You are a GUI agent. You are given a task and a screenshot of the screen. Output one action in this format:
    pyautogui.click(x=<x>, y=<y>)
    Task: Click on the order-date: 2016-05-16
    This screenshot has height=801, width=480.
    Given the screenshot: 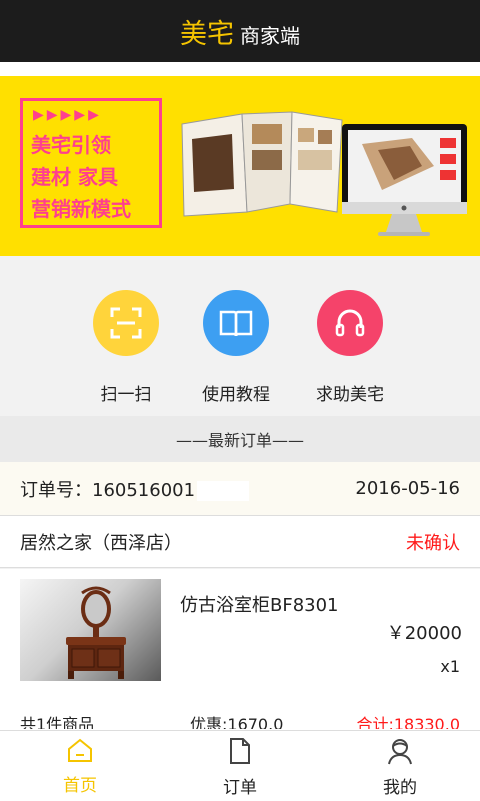 What is the action you would take?
    pyautogui.click(x=407, y=488)
    